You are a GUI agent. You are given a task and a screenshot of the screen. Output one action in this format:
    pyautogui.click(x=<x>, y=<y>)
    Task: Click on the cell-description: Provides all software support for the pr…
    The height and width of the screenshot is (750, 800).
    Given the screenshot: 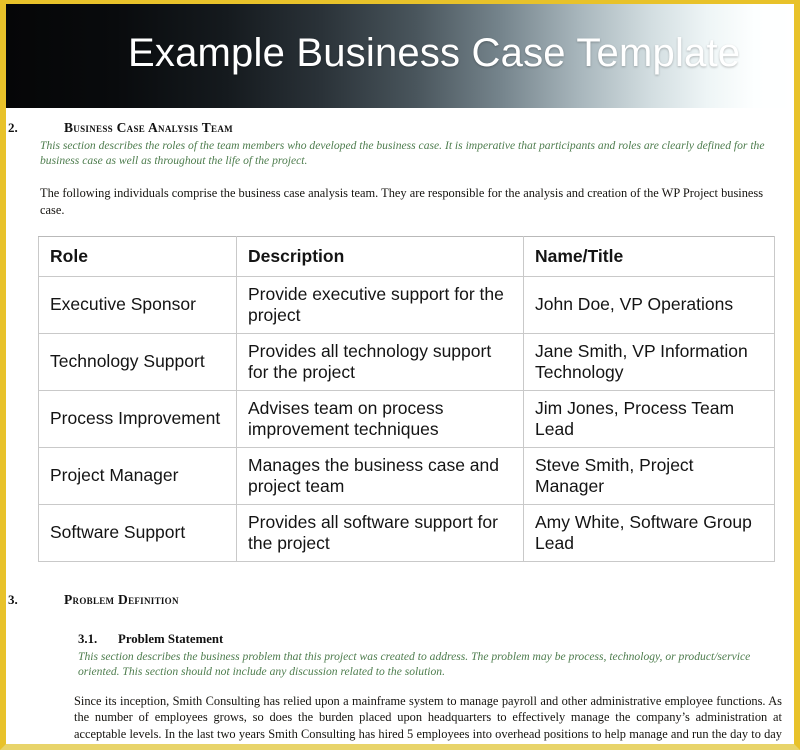 What is the action you would take?
    pyautogui.click(x=380, y=532)
    